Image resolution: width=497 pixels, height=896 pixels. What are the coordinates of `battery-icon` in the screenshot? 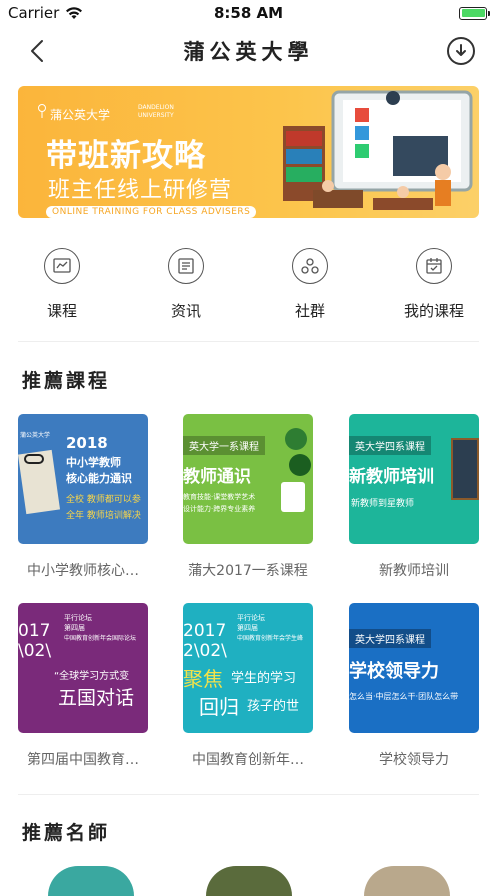 It's located at (474, 13).